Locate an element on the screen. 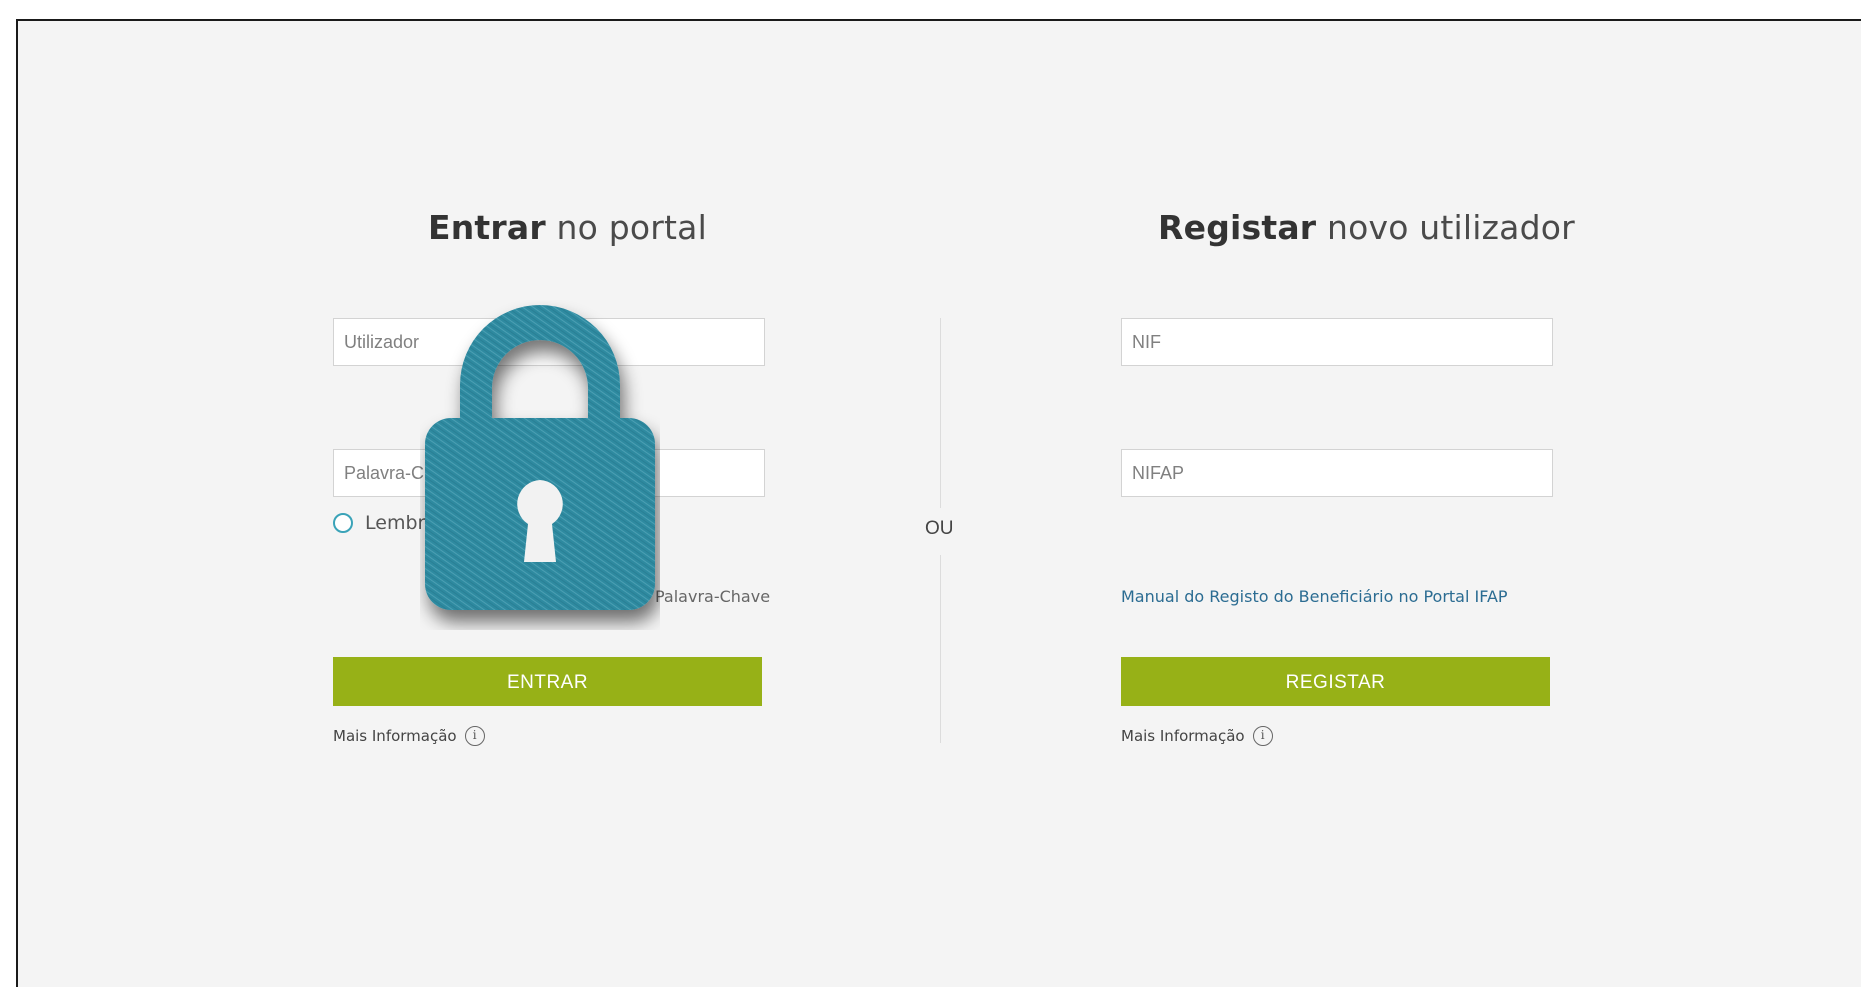 The width and height of the screenshot is (1863, 989). register-button: REGISTAR is located at coordinates (1335, 681).